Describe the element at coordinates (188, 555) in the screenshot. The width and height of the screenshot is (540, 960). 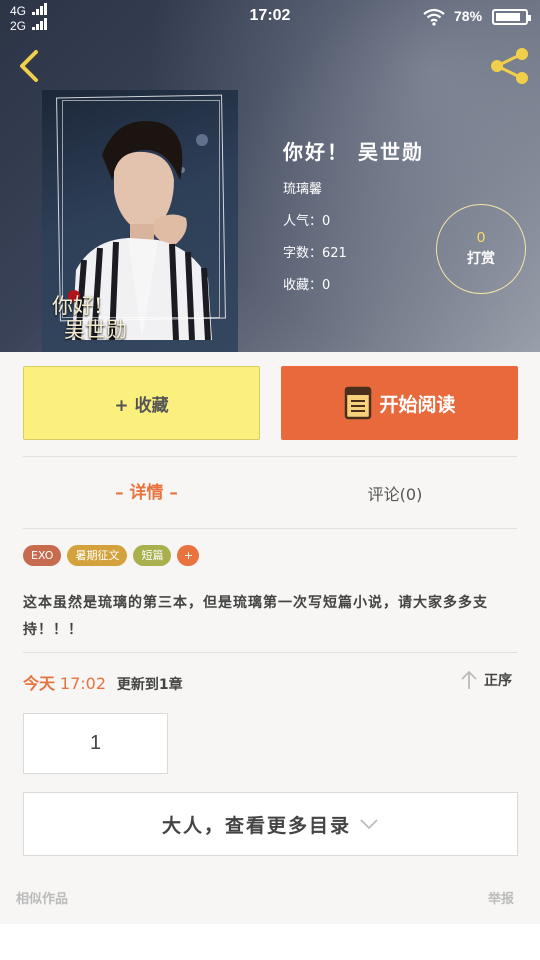
I see `add-tag-button: +` at that location.